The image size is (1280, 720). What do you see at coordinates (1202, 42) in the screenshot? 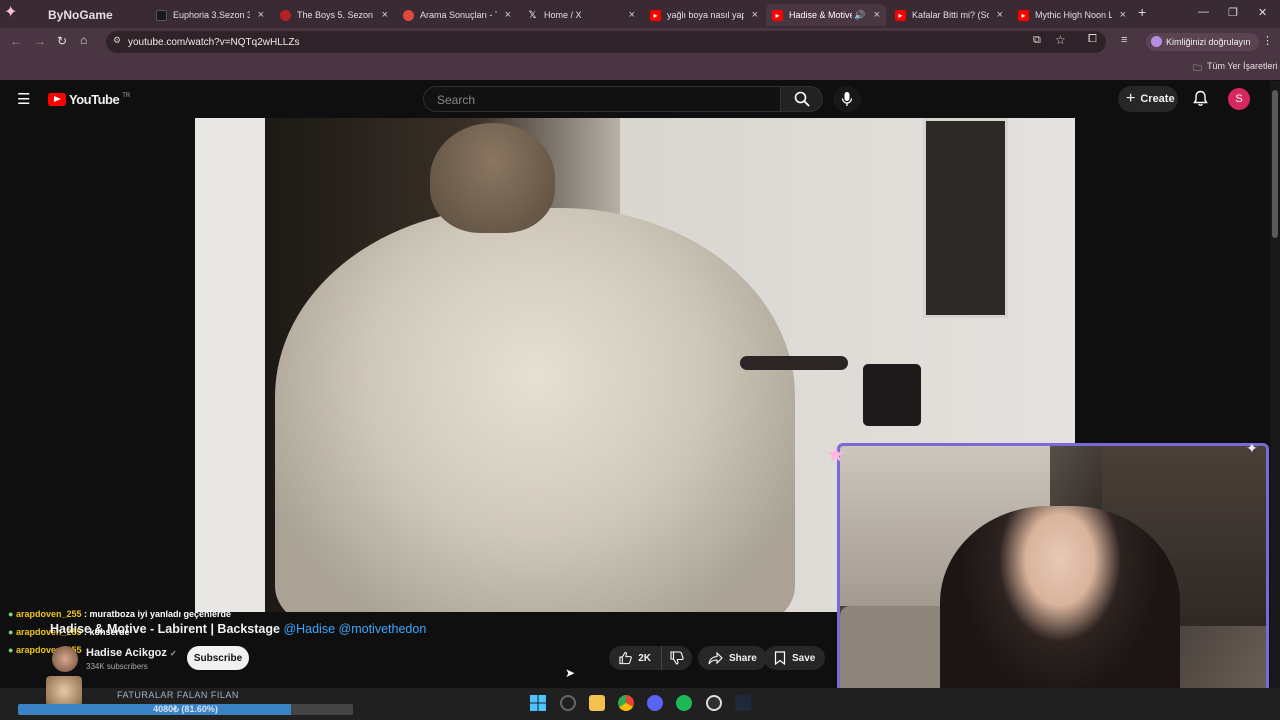
I see `verify-identity-button: Kimliğinizi doğrulayın` at bounding box center [1202, 42].